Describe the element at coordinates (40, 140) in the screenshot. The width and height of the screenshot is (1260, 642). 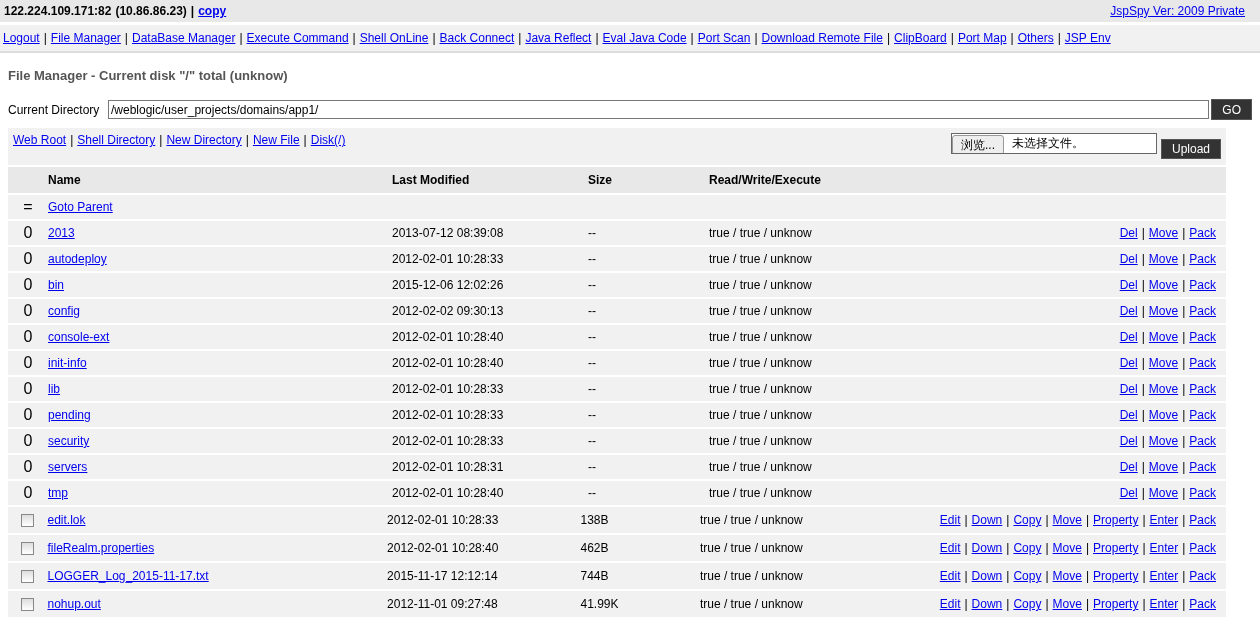
I see `toolbar-link: Web Root` at that location.